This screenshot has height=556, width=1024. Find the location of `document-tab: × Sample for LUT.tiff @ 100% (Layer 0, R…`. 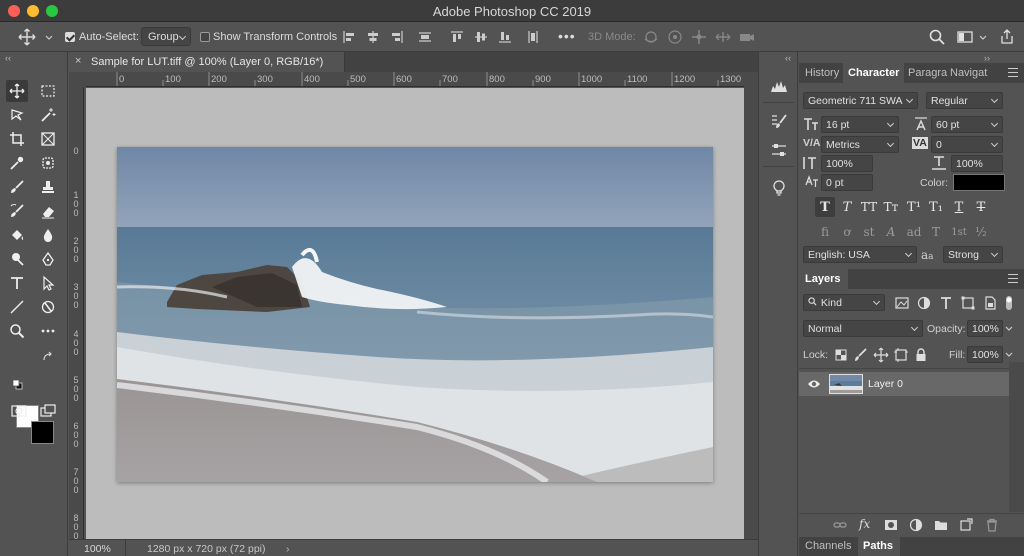

document-tab: × Sample for LUT.tiff @ 100% (Layer 0, R… is located at coordinates (207, 62).